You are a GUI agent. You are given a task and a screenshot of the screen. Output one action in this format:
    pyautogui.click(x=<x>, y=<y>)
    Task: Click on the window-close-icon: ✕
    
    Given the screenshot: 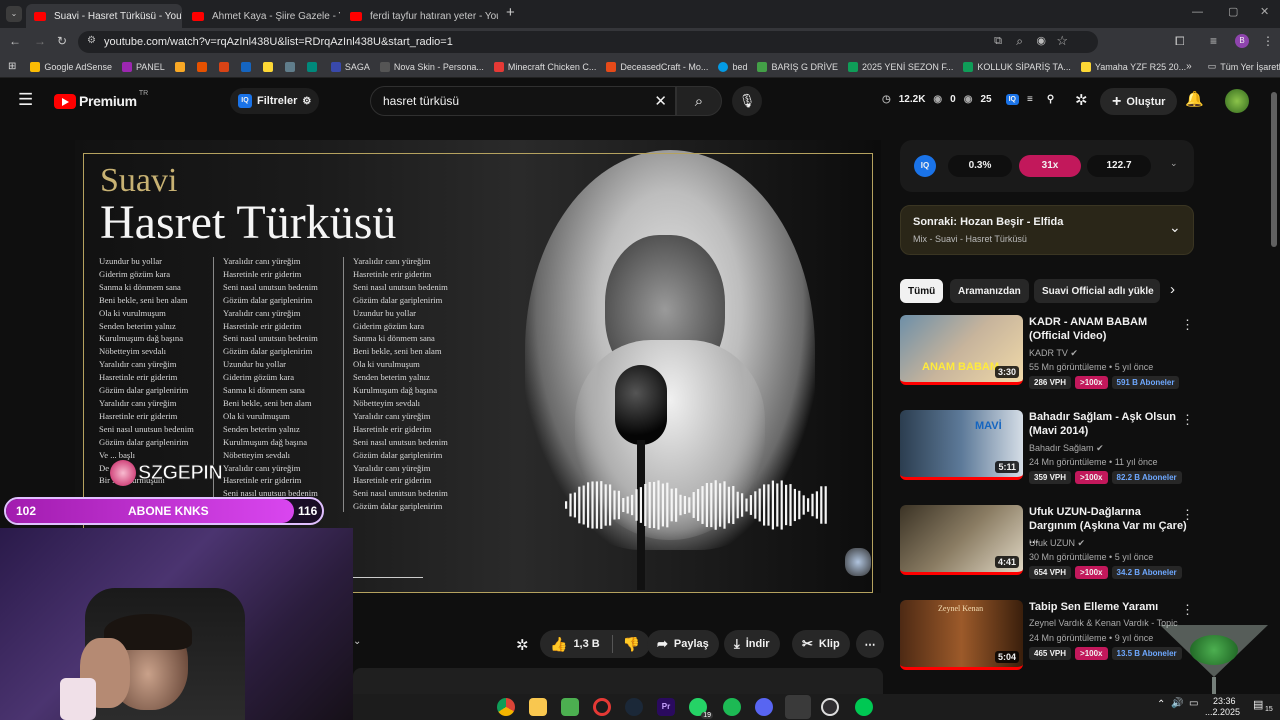 What is the action you would take?
    pyautogui.click(x=1264, y=11)
    